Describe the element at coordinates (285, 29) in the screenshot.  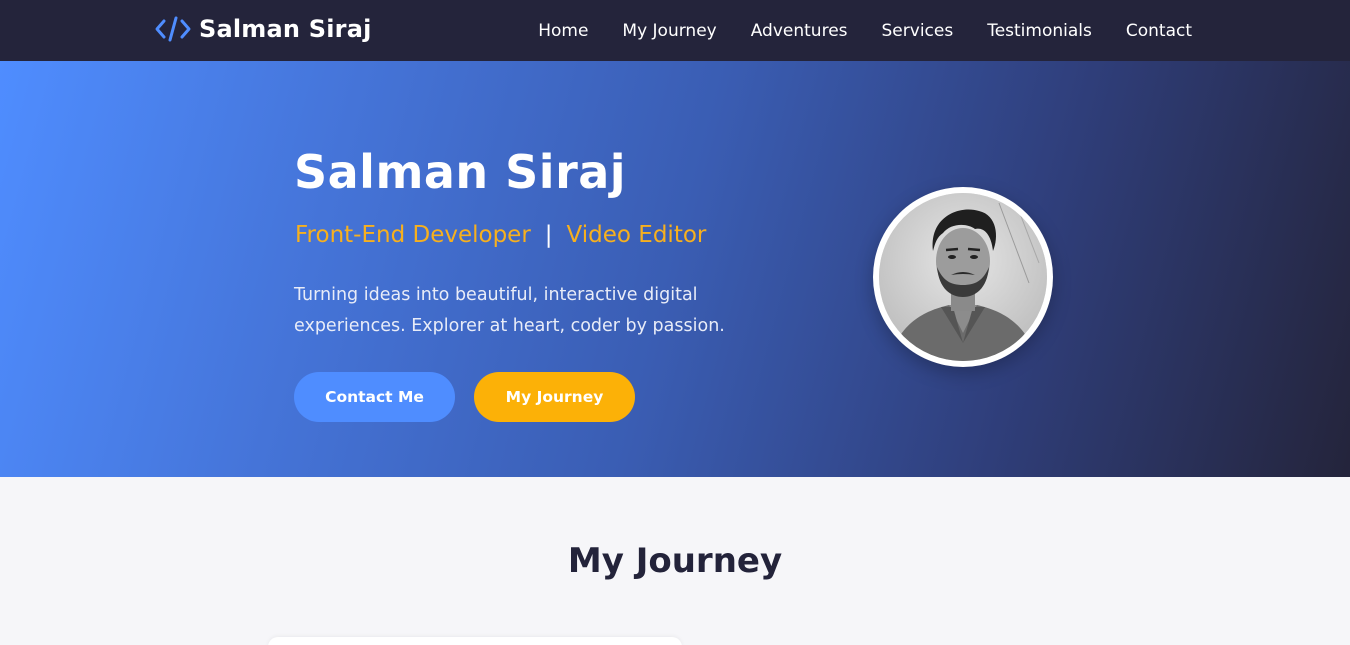
I see `brand-name: Salman Siraj` at that location.